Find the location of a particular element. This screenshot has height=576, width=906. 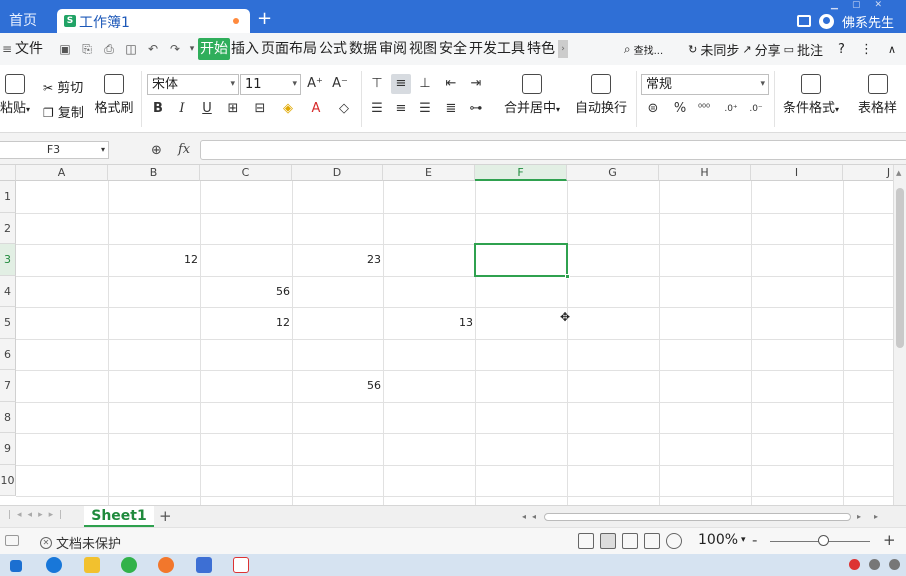

menu-view: 视图 is located at coordinates (423, 49).